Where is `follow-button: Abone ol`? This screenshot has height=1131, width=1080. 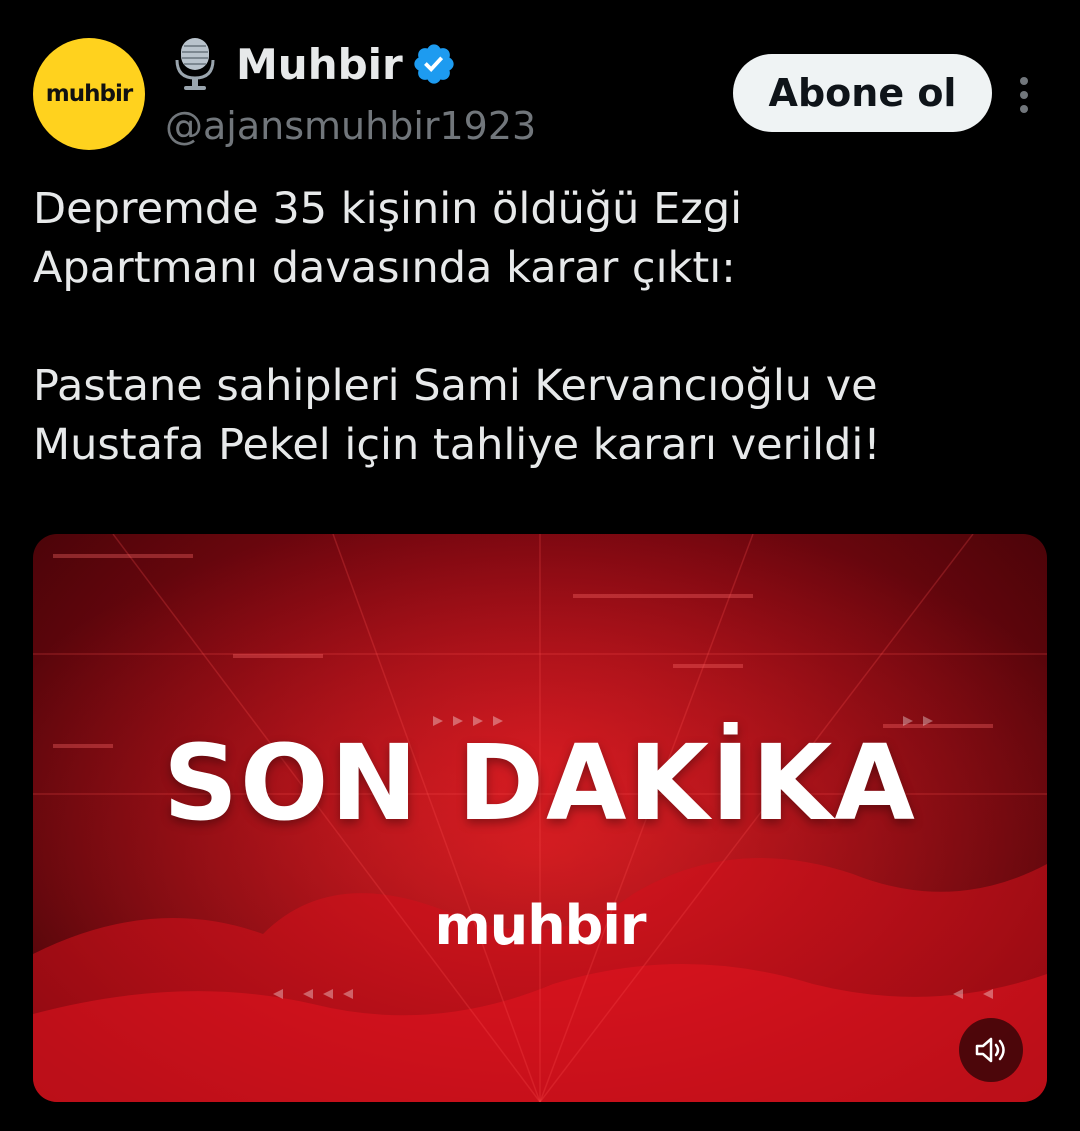 follow-button: Abone ol is located at coordinates (862, 93).